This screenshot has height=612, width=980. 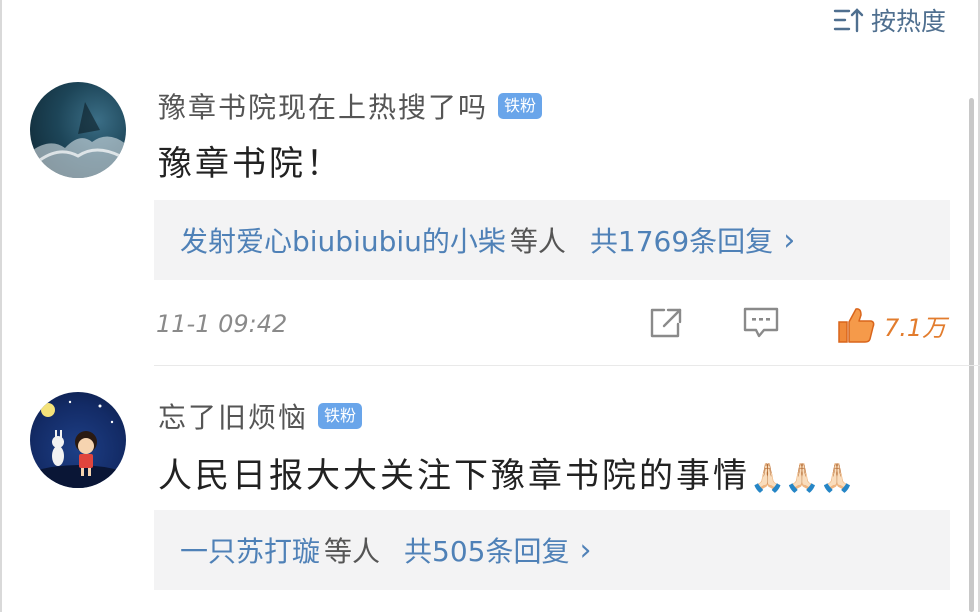 I want to click on like-count: 7.1万, so click(x=915, y=327).